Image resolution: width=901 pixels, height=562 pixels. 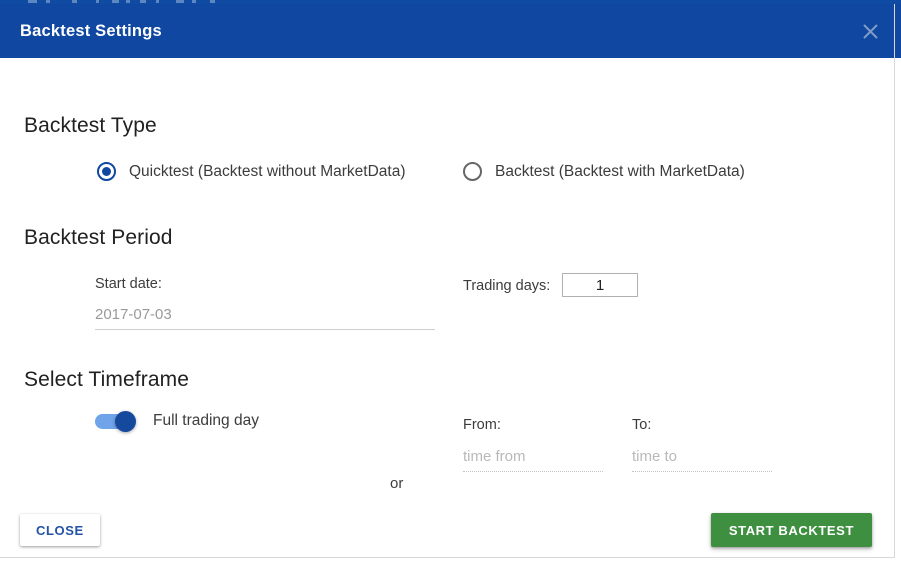 What do you see at coordinates (642, 425) in the screenshot?
I see `time-to-label: To:` at bounding box center [642, 425].